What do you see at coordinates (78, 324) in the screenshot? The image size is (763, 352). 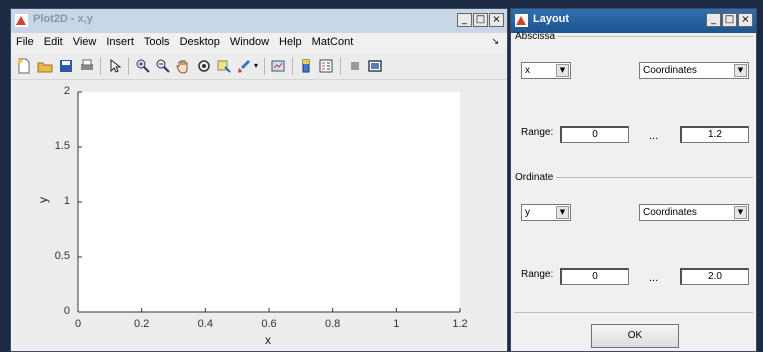 I see `x-tick-label: 0` at bounding box center [78, 324].